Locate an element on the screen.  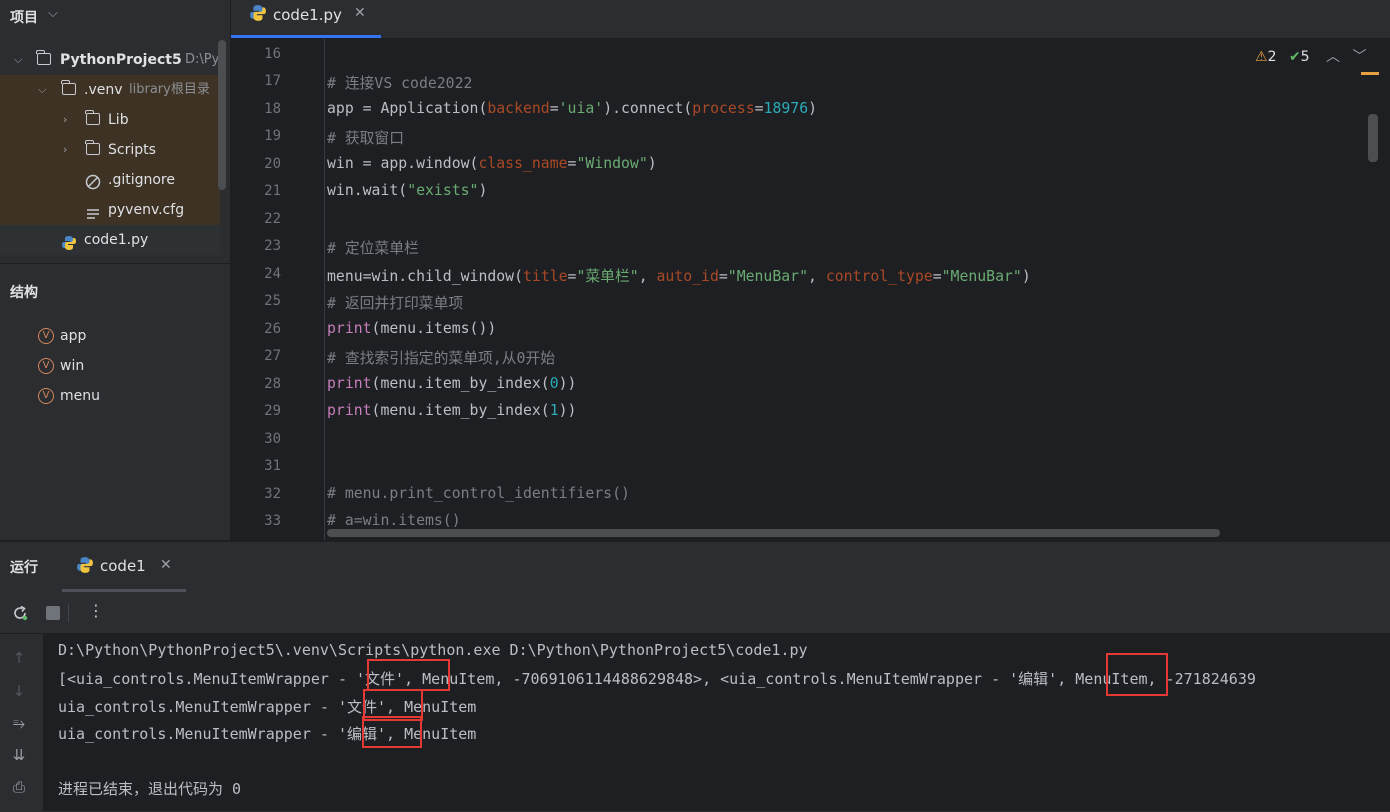
structure-item-label: menu is located at coordinates (80, 396).